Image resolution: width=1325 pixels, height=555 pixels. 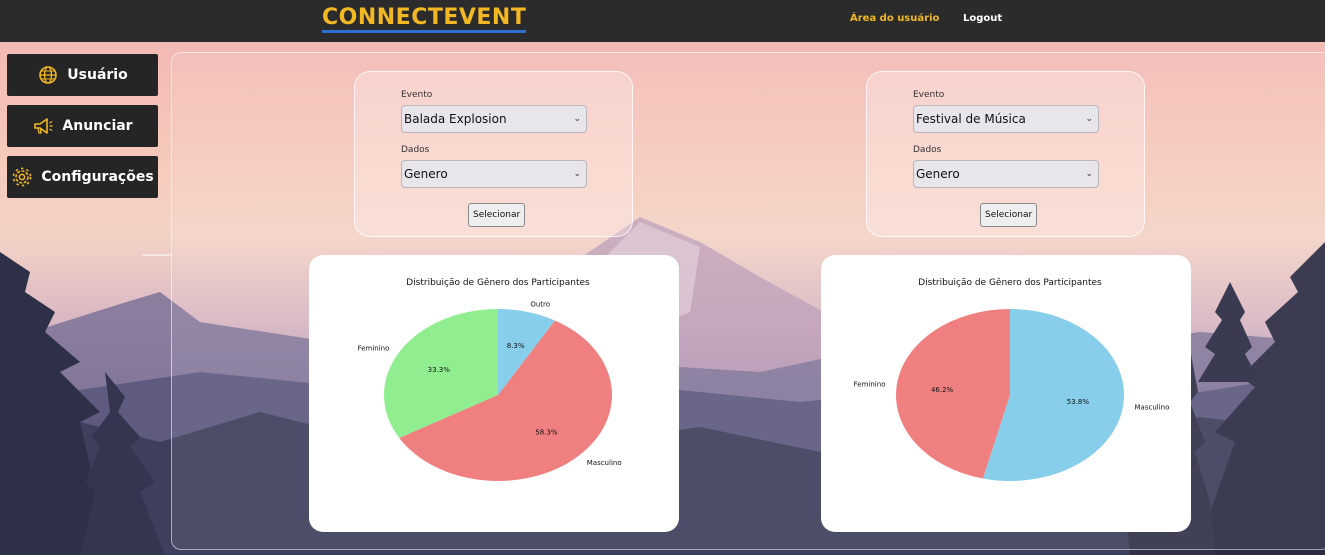 I want to click on brand-logo: CONNECTEVENT, so click(x=424, y=19).